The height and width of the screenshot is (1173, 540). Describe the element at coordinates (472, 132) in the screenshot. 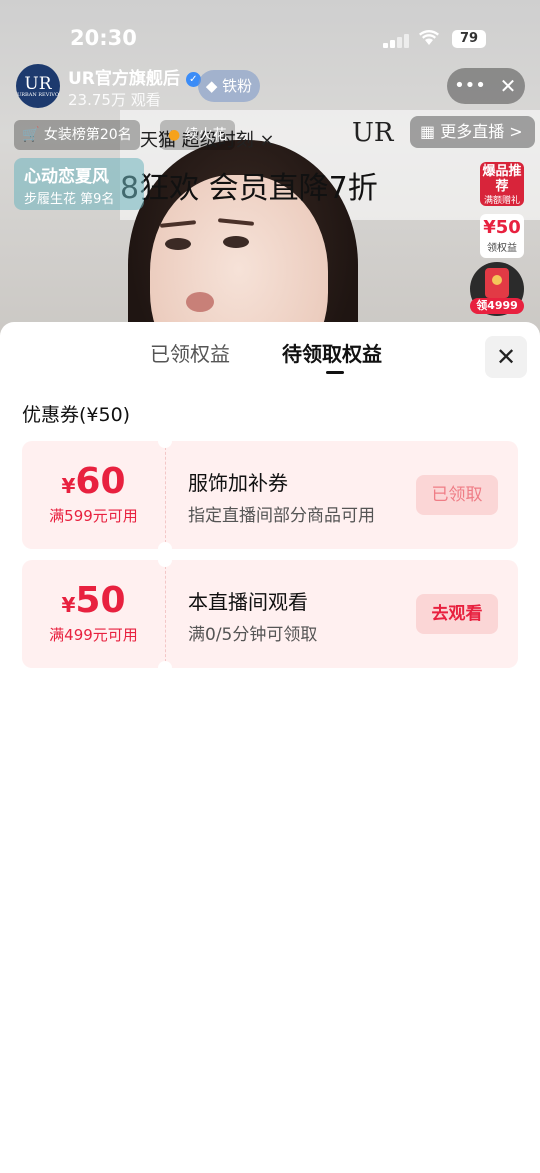

I see `more-live-button: ▦ 更多直播 >` at that location.